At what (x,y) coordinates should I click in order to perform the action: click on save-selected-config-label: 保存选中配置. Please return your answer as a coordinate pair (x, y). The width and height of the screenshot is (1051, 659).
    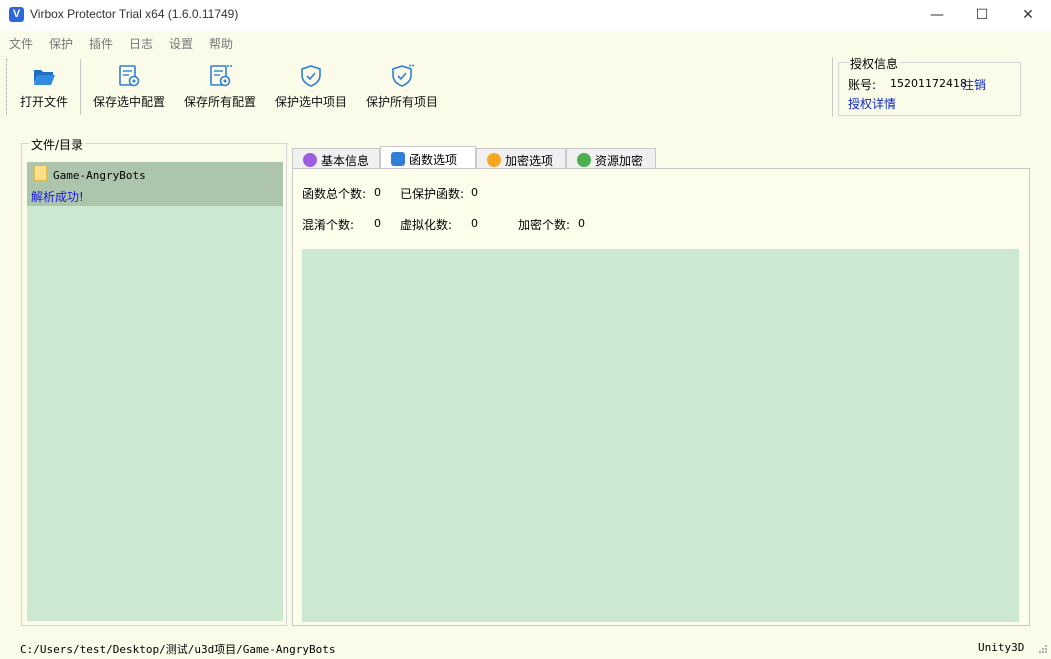
    Looking at the image, I should click on (128, 102).